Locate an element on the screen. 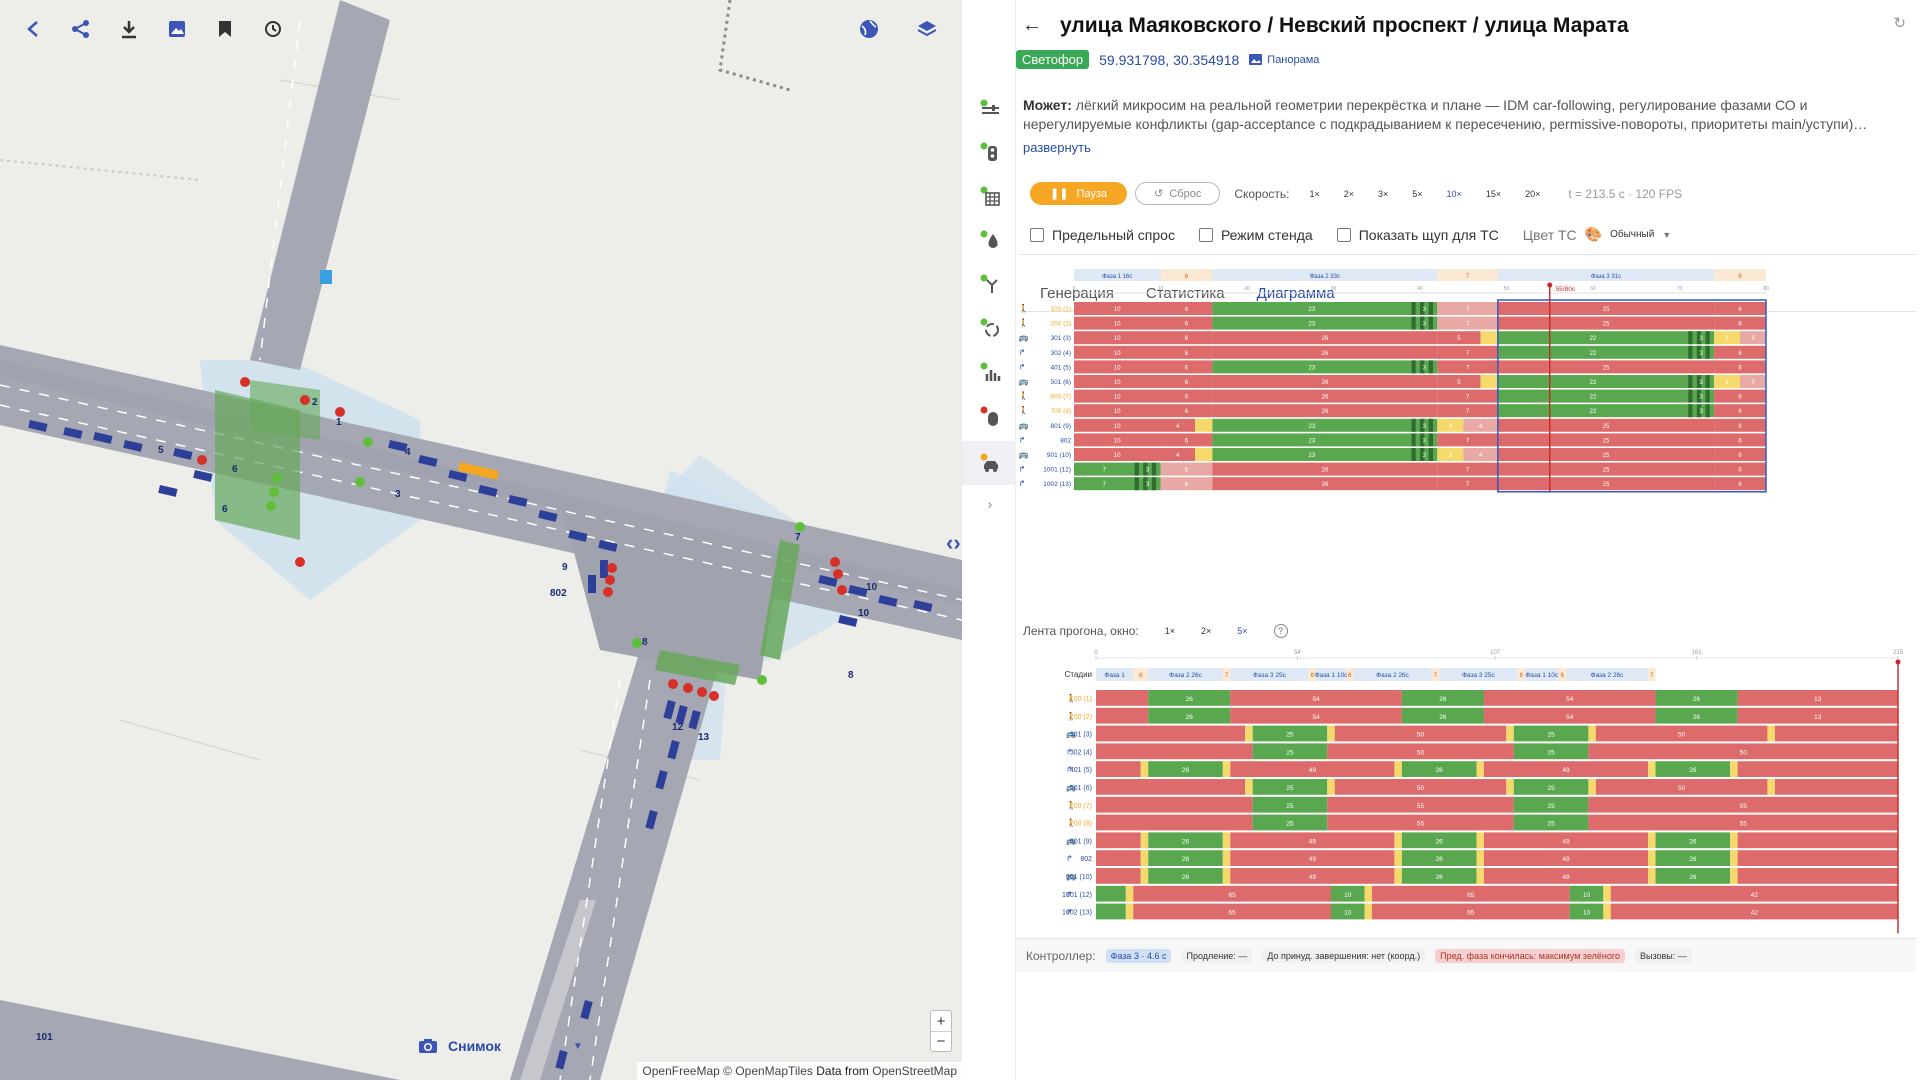 This screenshot has height=1080, width=1920. sliders-icon is located at coordinates (990, 108).